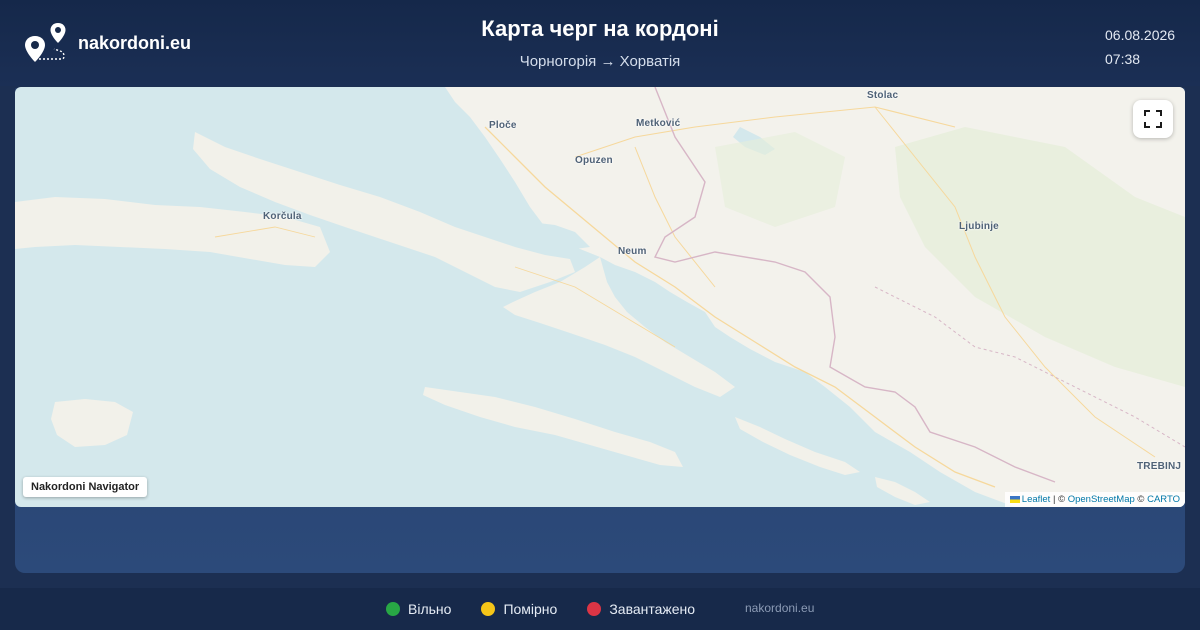  I want to click on status-dot-green, so click(393, 609).